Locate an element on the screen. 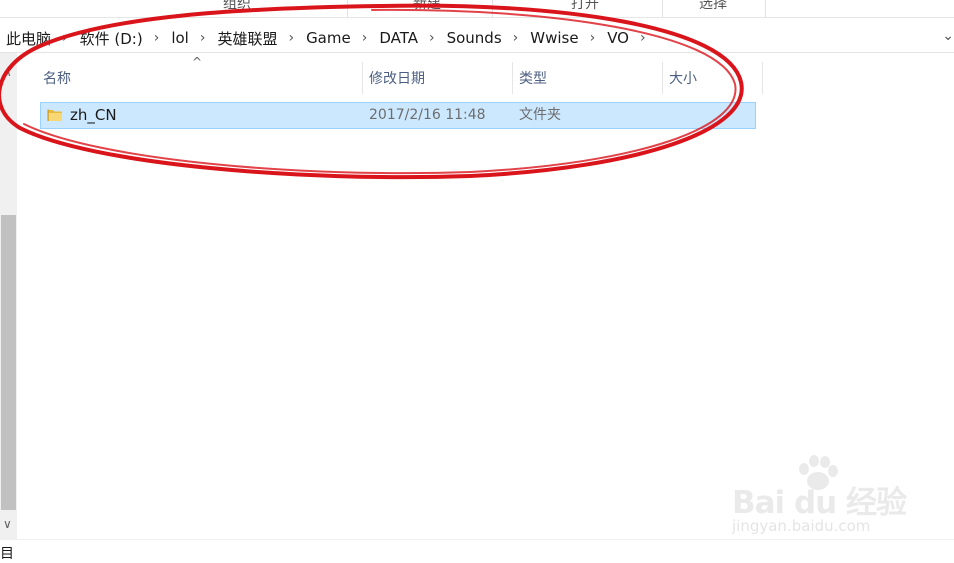 This screenshot has height=563, width=954. file-type: 文件夹 is located at coordinates (540, 115).